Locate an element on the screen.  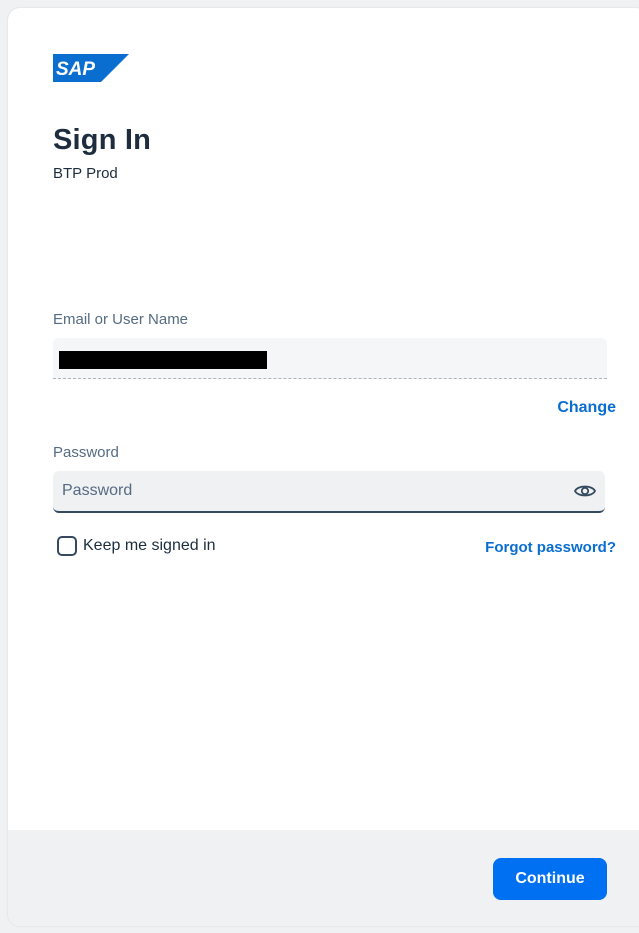
page-title: Sign In is located at coordinates (102, 140).